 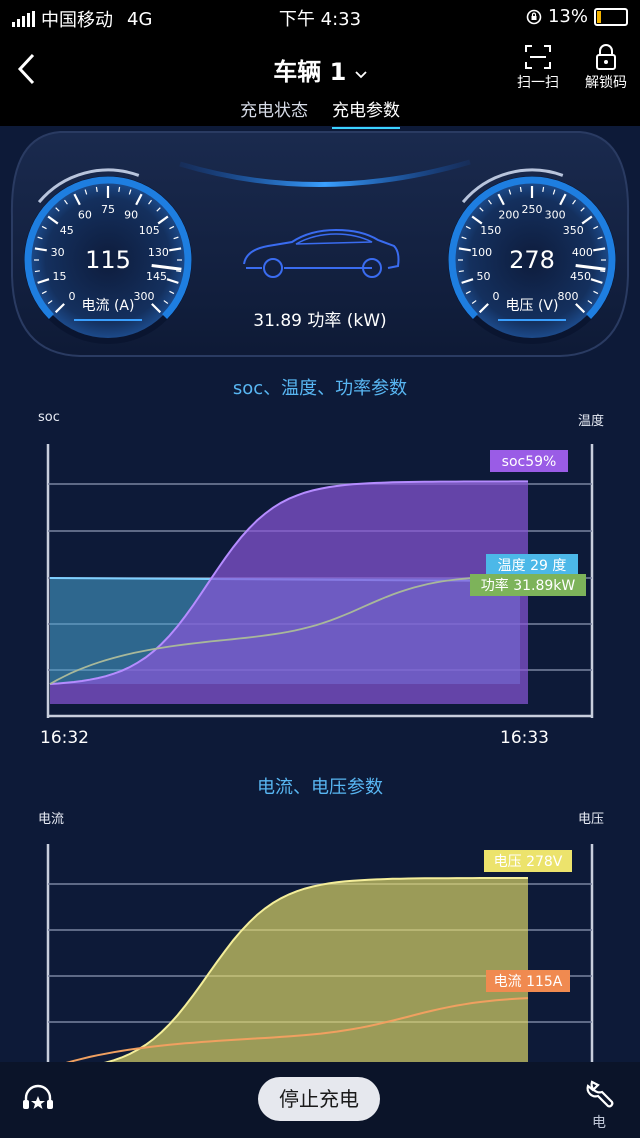 I want to click on customer-service-button, so click(x=38, y=1102).